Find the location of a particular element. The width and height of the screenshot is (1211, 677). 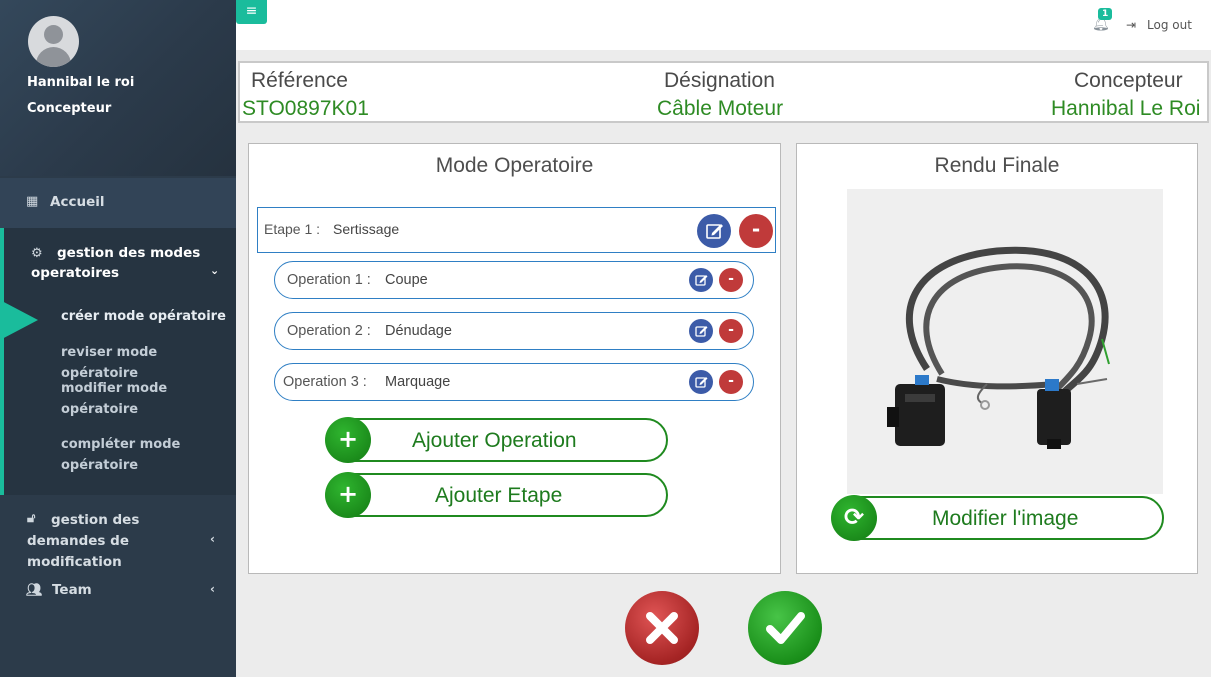

active-pointer-icon is located at coordinates (19, 320).